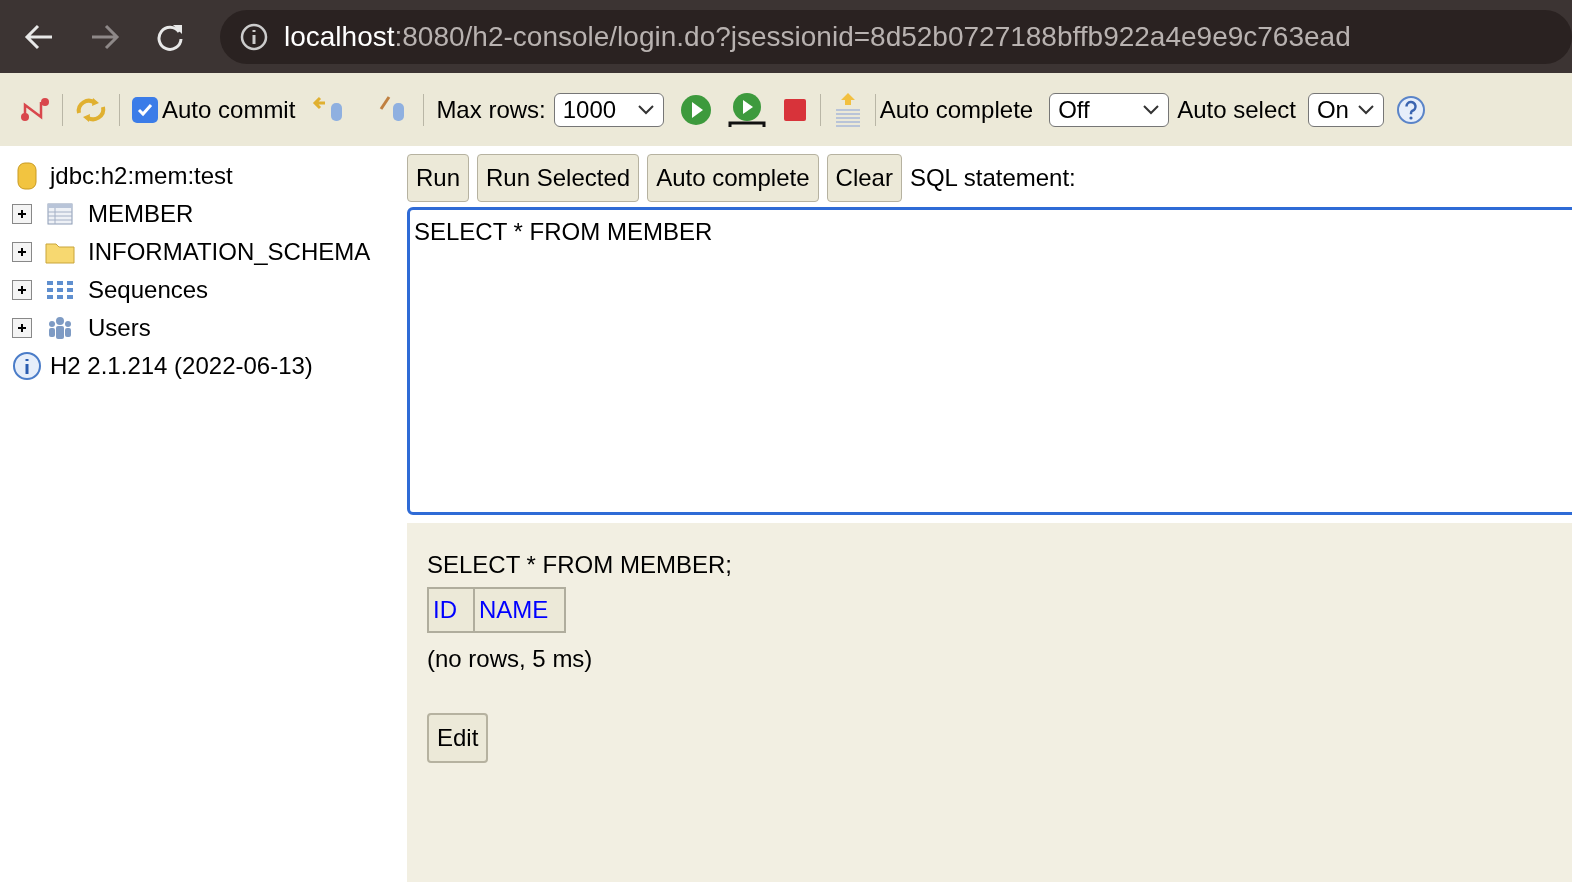 The width and height of the screenshot is (1572, 882). I want to click on tree-item: Users, so click(119, 328).